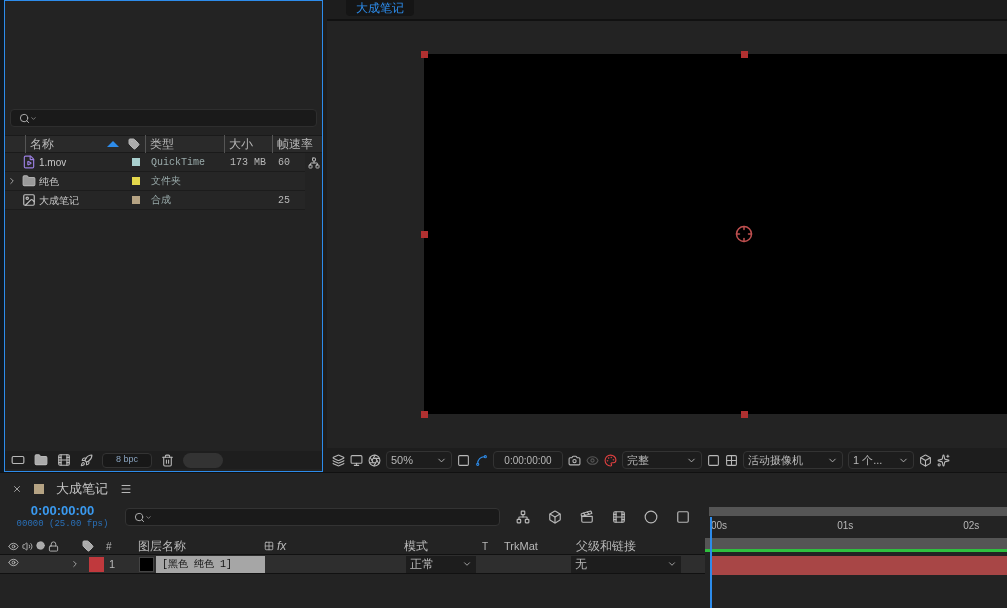 The image size is (1007, 608). I want to click on item-name: 1.mov, so click(53, 162).